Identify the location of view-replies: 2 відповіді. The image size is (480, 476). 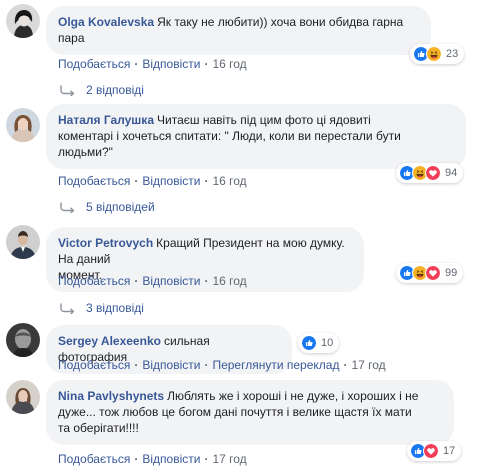
(102, 90).